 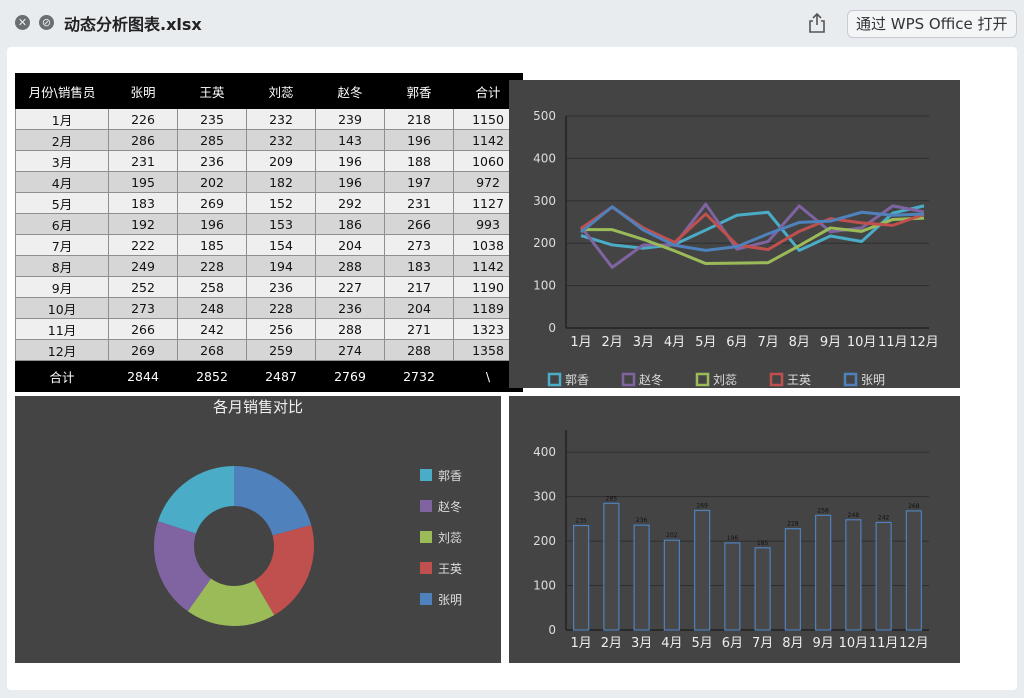 What do you see at coordinates (143, 182) in the screenshot?
I see `table-cell: 195` at bounding box center [143, 182].